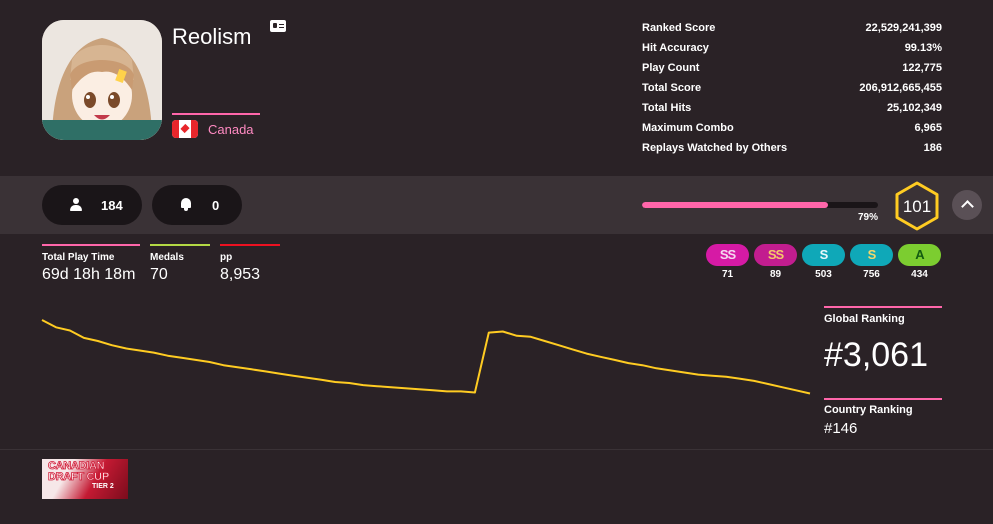 This screenshot has width=993, height=524. Describe the element at coordinates (78, 257) in the screenshot. I see `play-time-label: Total Play Time` at that location.